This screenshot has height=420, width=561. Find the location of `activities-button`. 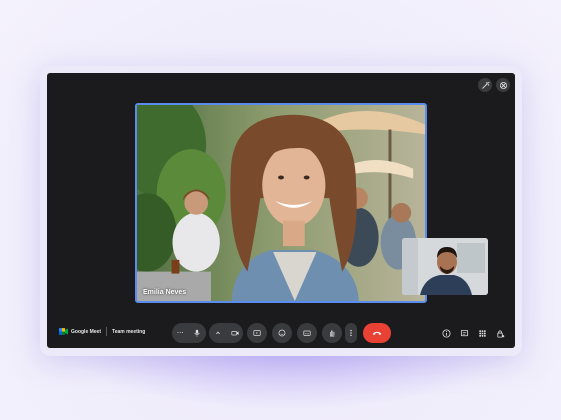

activities-button is located at coordinates (482, 333).